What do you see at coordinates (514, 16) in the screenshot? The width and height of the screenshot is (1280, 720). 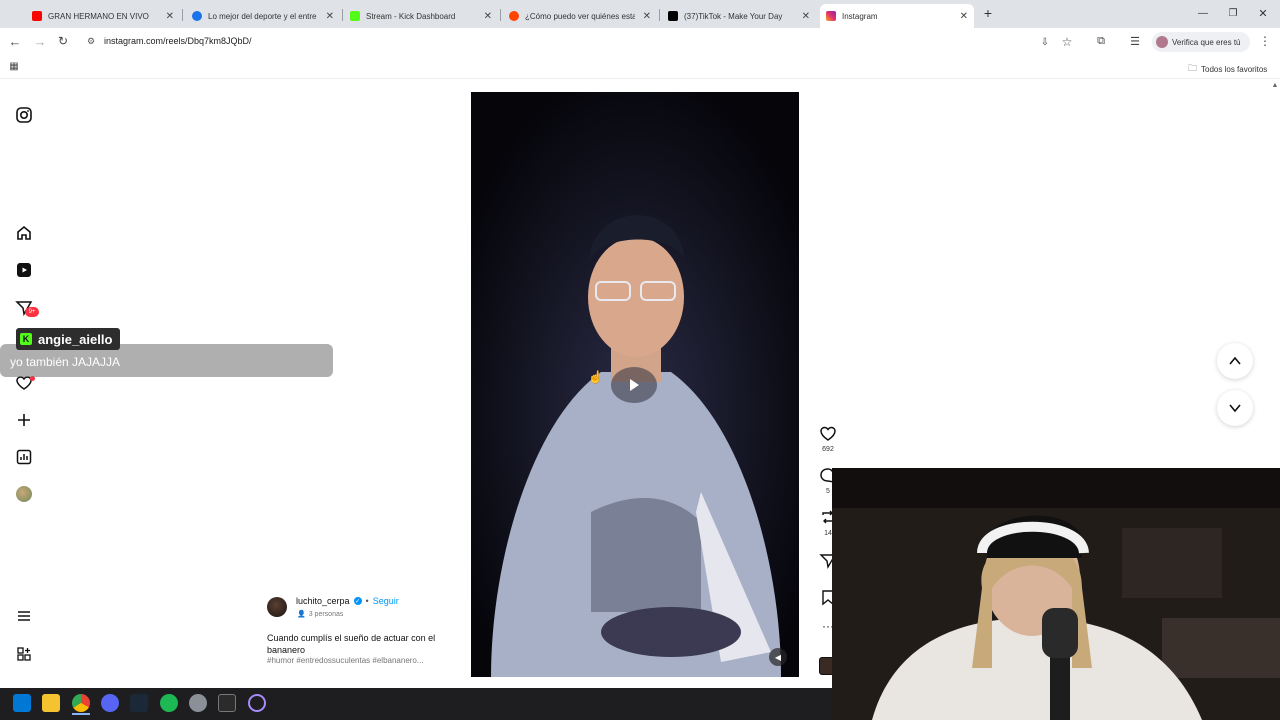 I see `reddit-icon` at bounding box center [514, 16].